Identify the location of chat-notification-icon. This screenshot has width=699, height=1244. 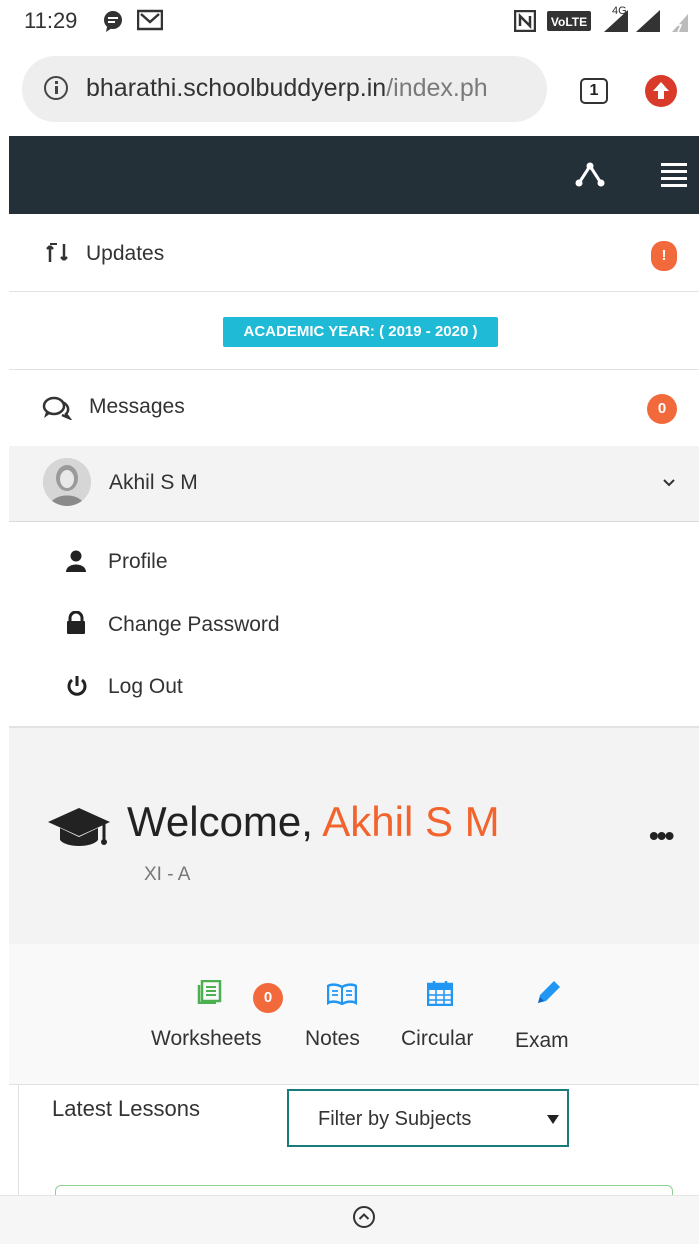
(113, 21).